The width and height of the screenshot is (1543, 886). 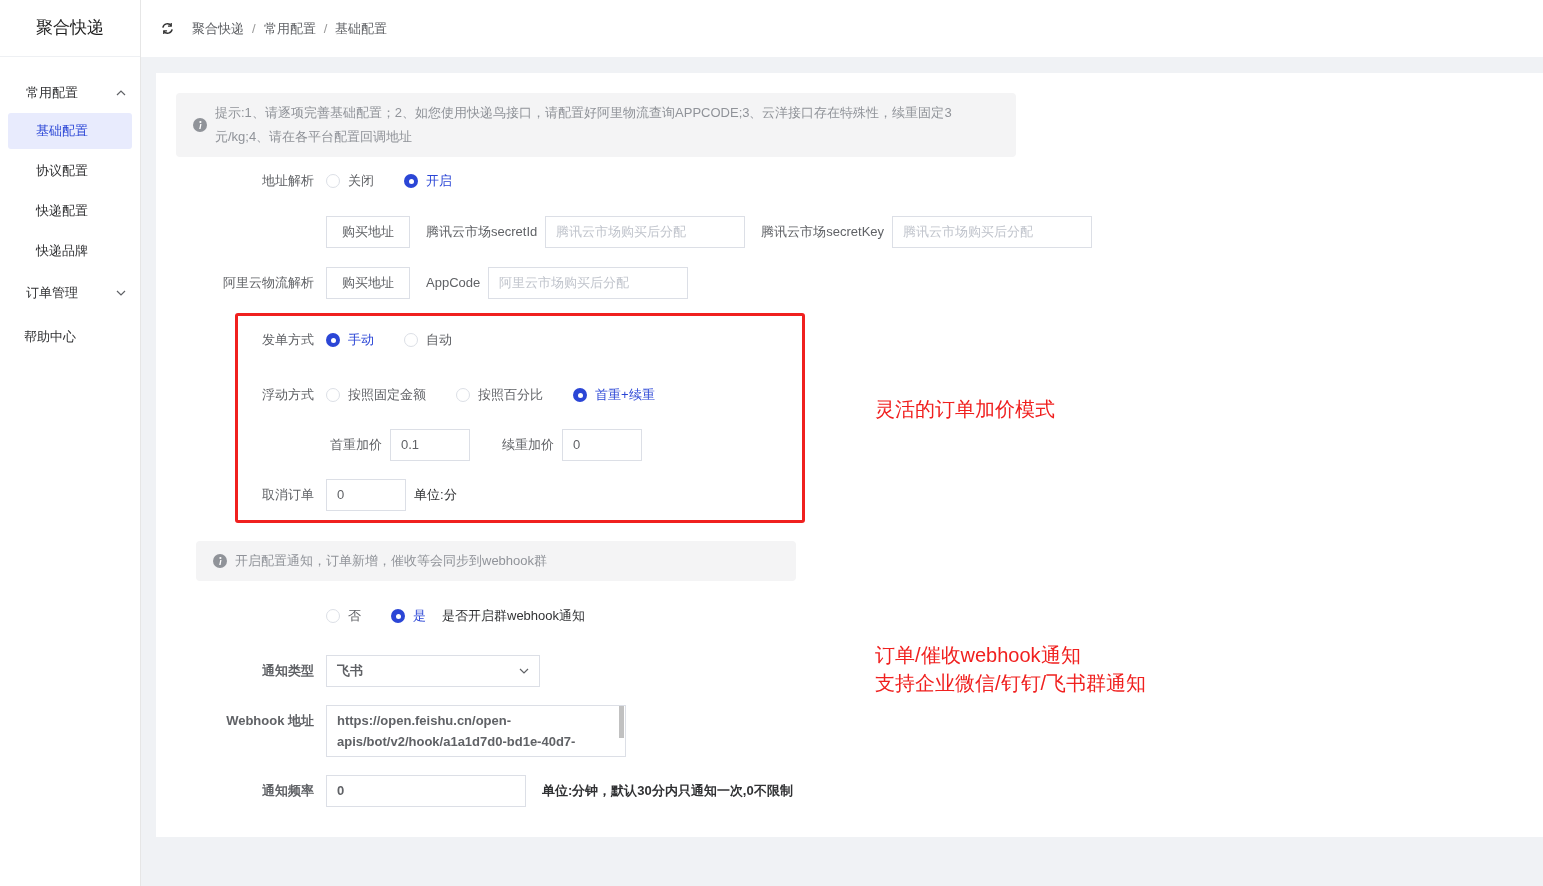 I want to click on field-label: Webhook 地址, so click(x=269, y=721).